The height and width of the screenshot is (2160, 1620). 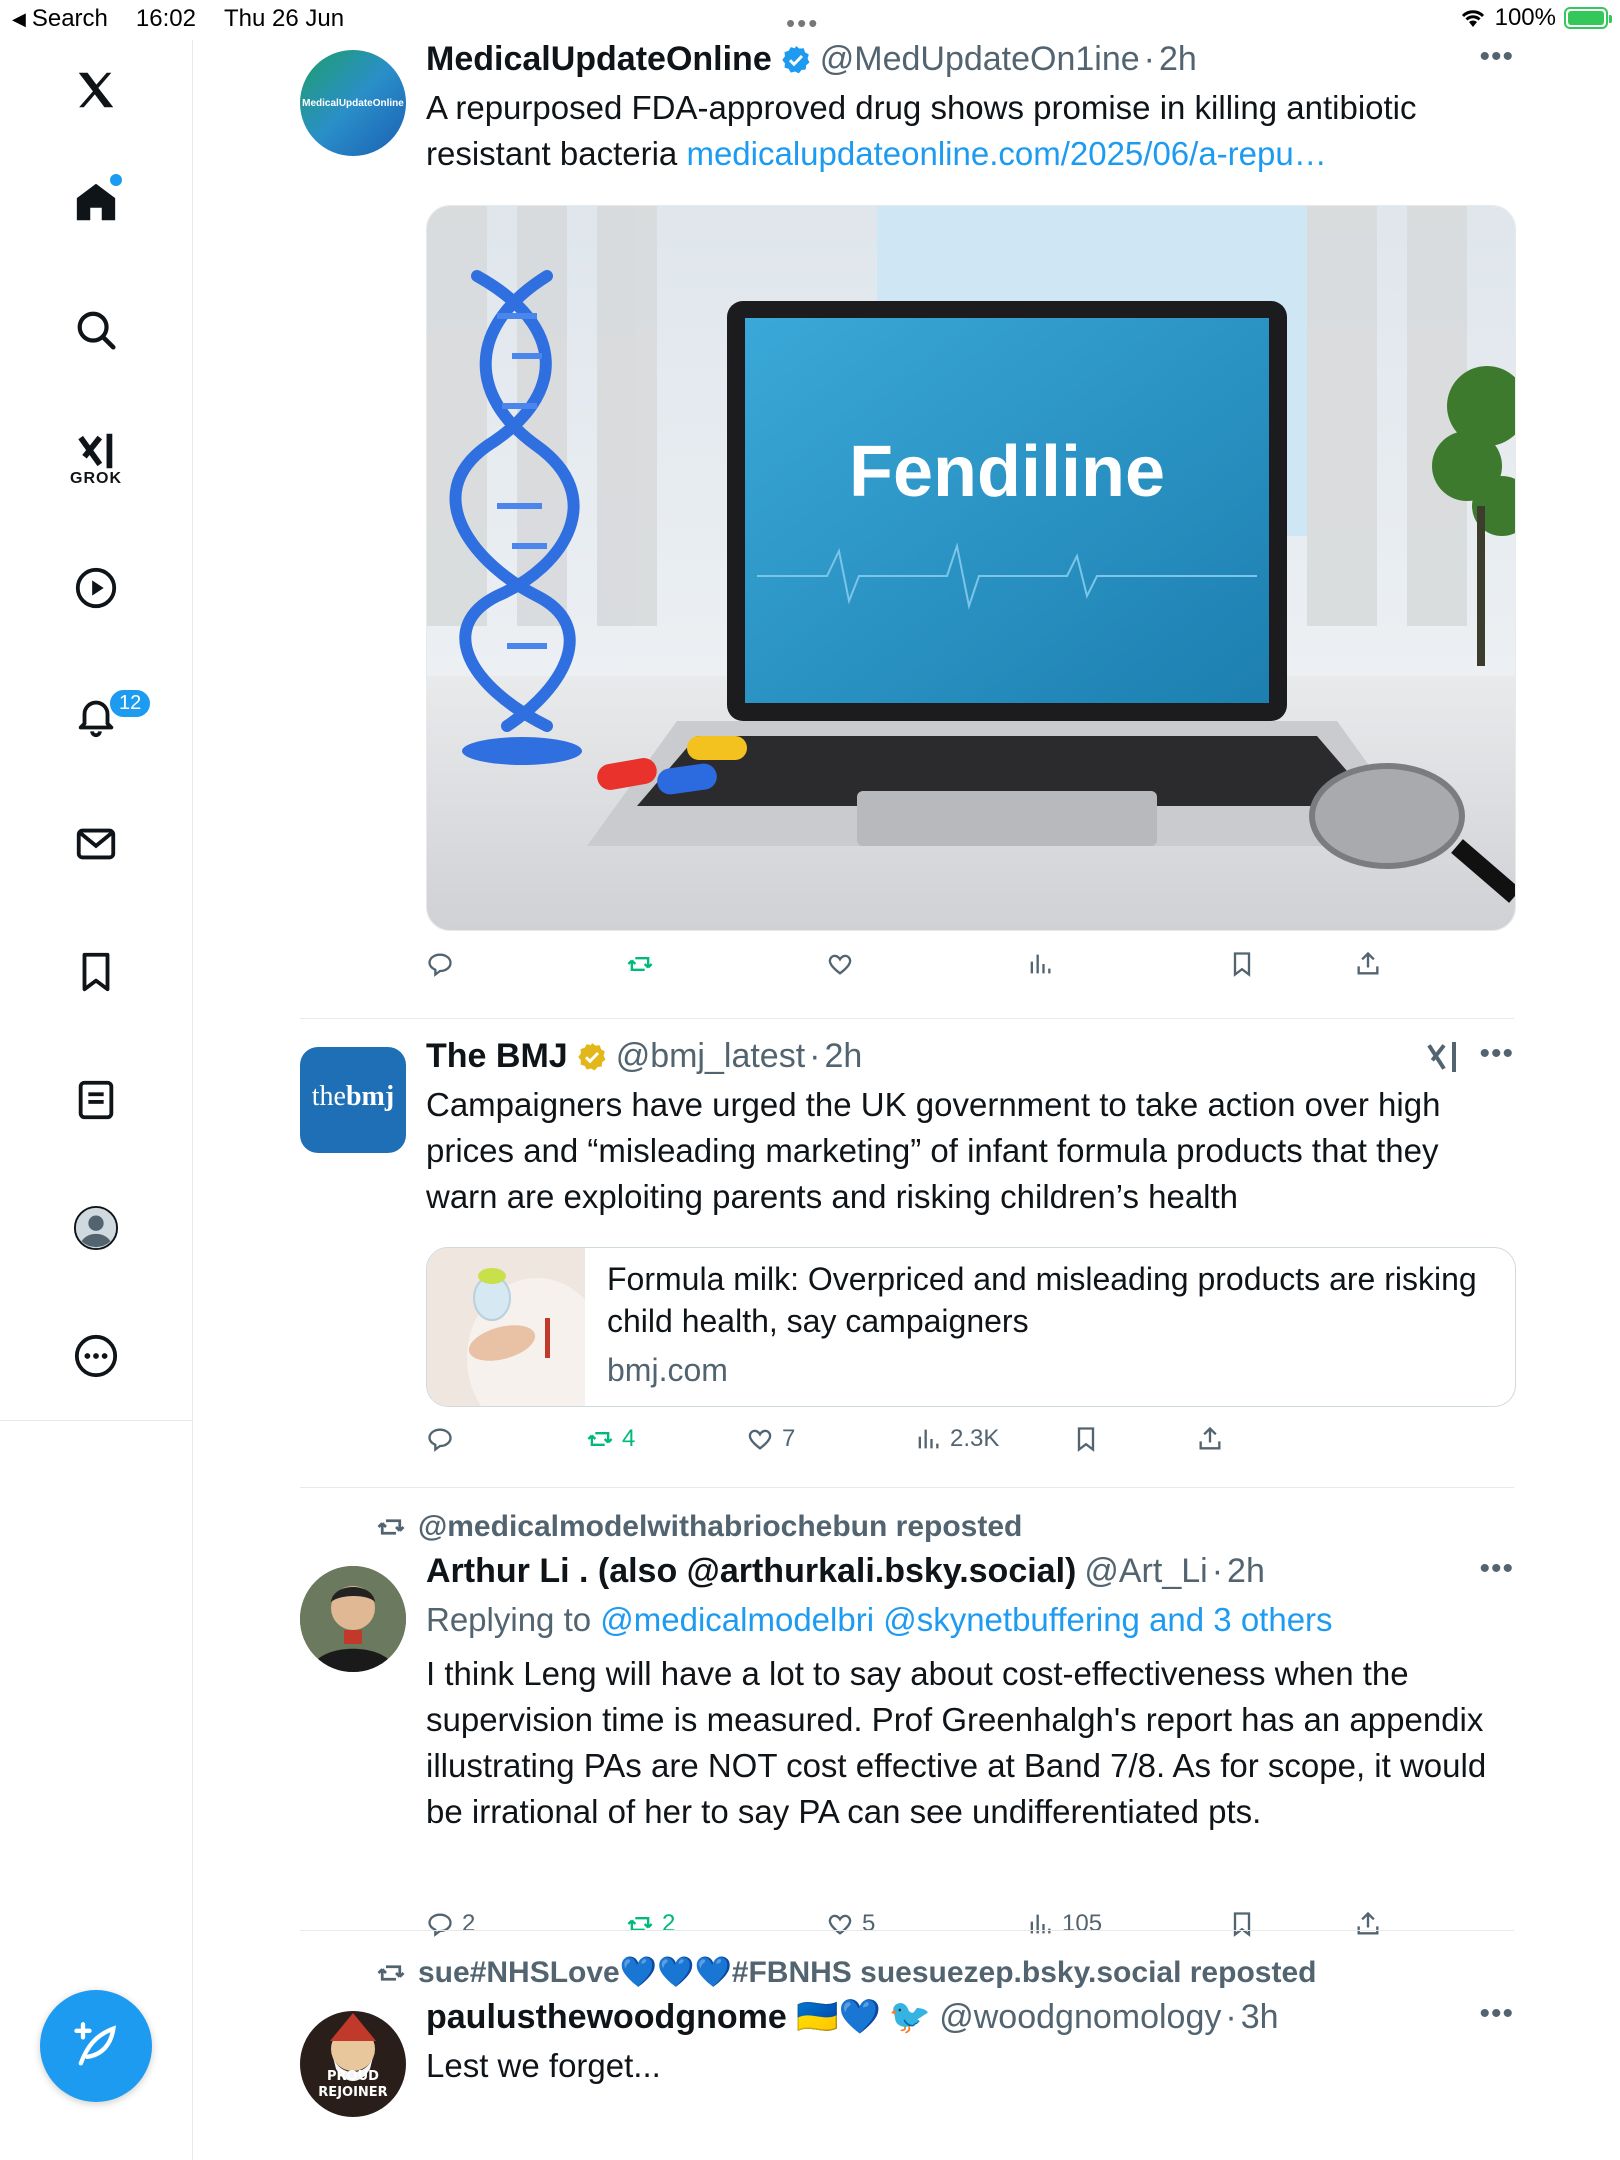 What do you see at coordinates (96, 478) in the screenshot?
I see `grok-label: GROK` at bounding box center [96, 478].